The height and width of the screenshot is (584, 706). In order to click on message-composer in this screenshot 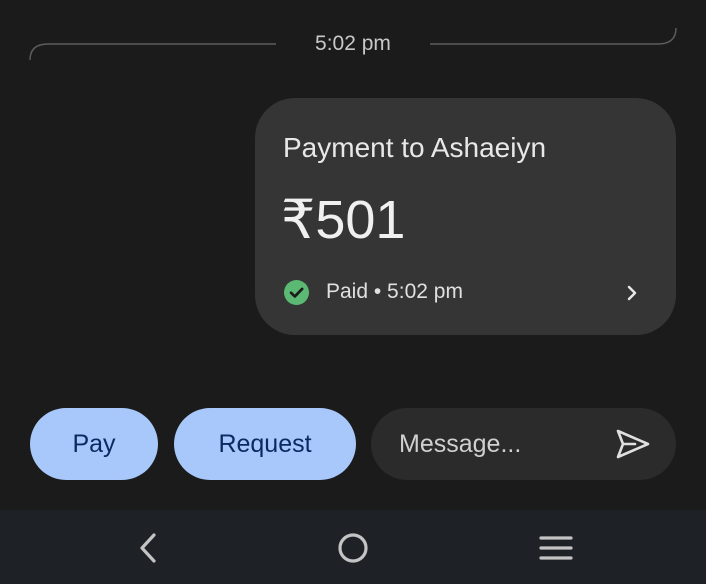, I will do `click(523, 444)`.